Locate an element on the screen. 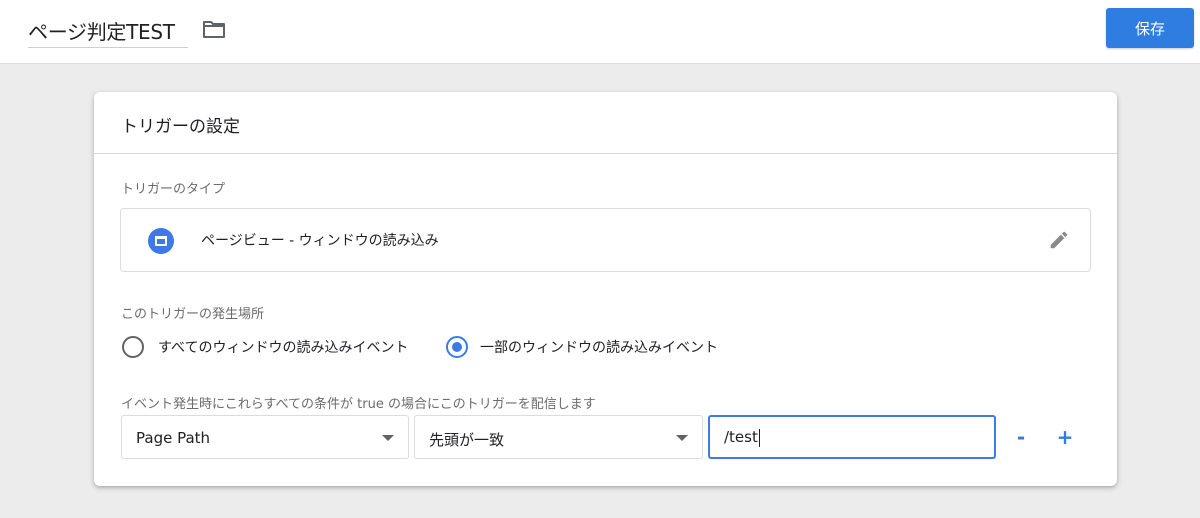  folder-icon is located at coordinates (214, 29).